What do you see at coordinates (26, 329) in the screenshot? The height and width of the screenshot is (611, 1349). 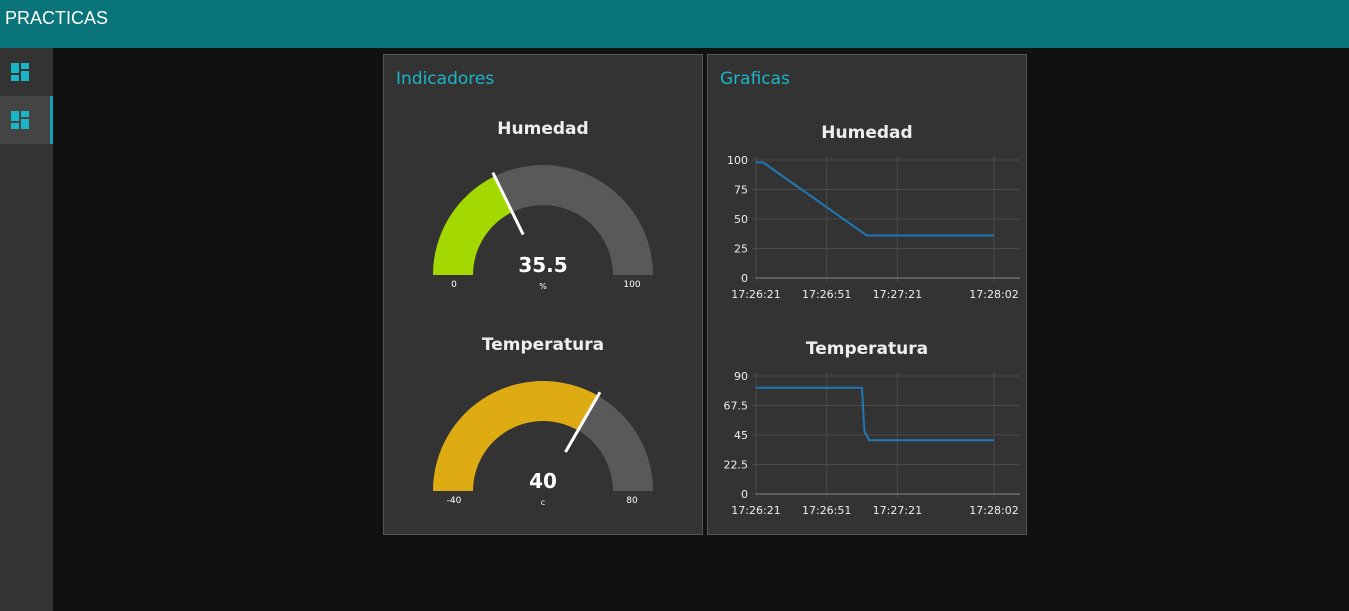 I see `sidebar` at bounding box center [26, 329].